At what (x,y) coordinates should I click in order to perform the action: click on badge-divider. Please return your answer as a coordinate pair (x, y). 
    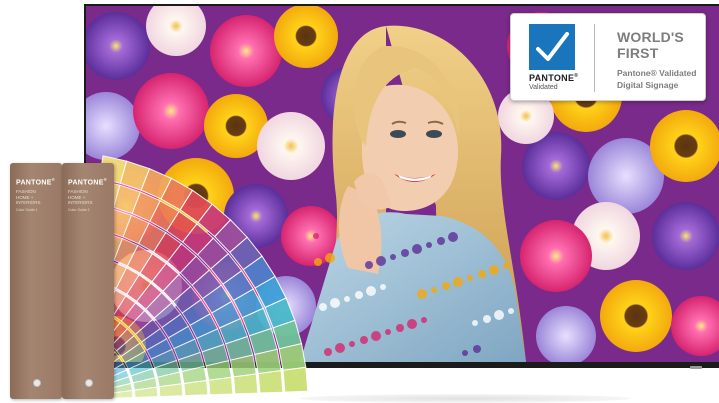
    Looking at the image, I should click on (594, 58).